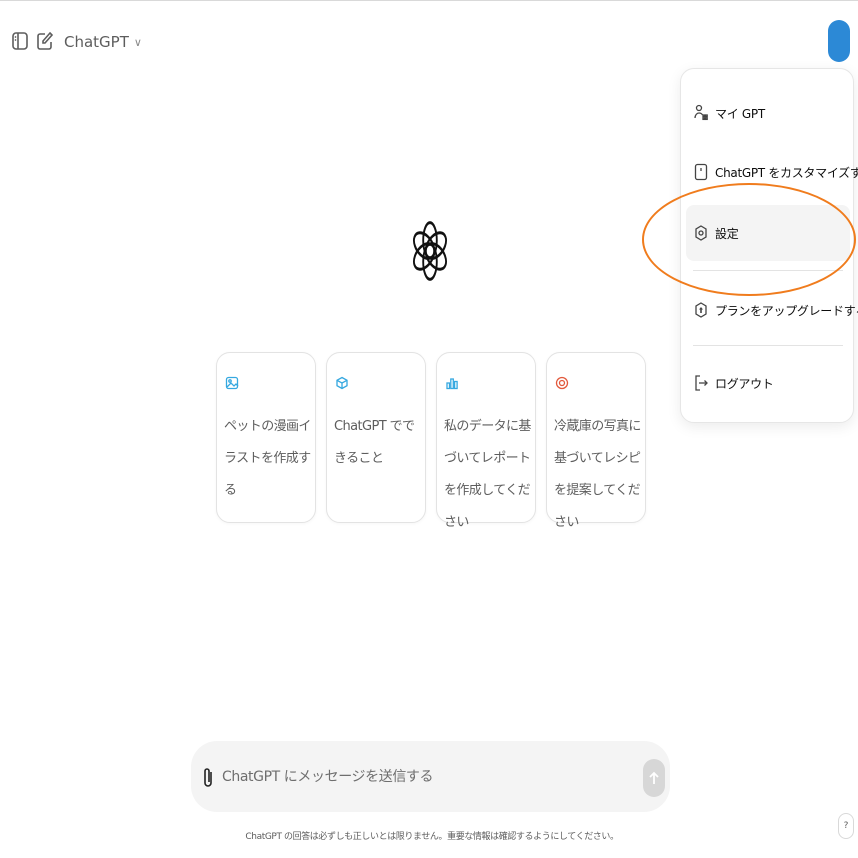  What do you see at coordinates (487, 474) in the screenshot?
I see `suggestion-text: 私のデータに基づいてレポートを作成してください` at bounding box center [487, 474].